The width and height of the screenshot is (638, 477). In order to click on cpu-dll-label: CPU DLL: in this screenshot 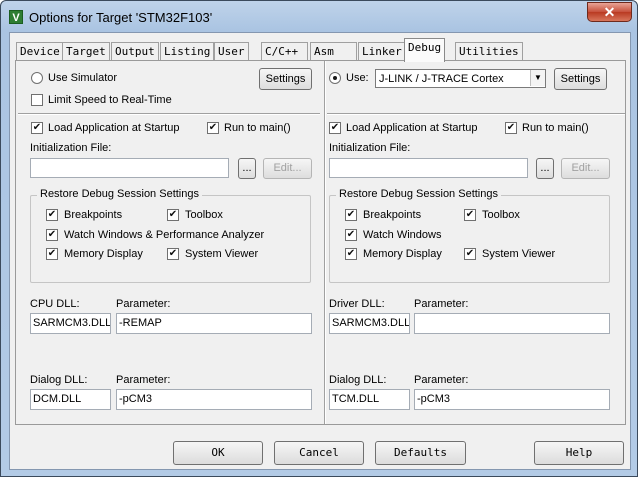, I will do `click(55, 304)`.